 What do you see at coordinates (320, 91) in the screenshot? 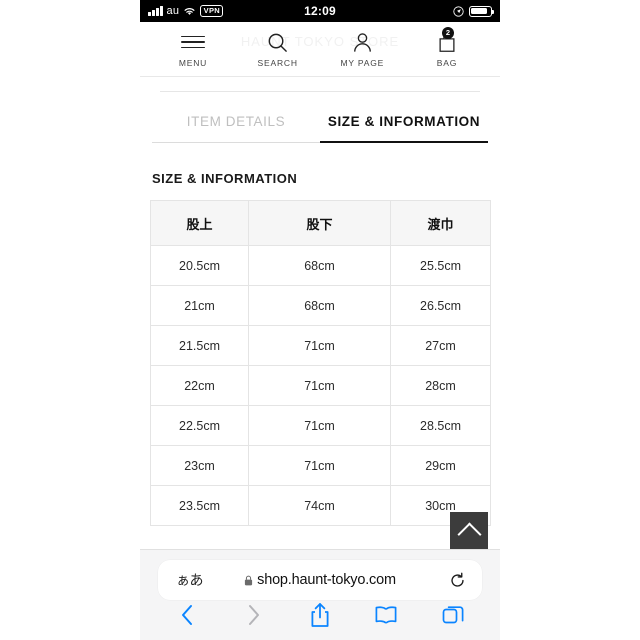
I see `header-divider` at bounding box center [320, 91].